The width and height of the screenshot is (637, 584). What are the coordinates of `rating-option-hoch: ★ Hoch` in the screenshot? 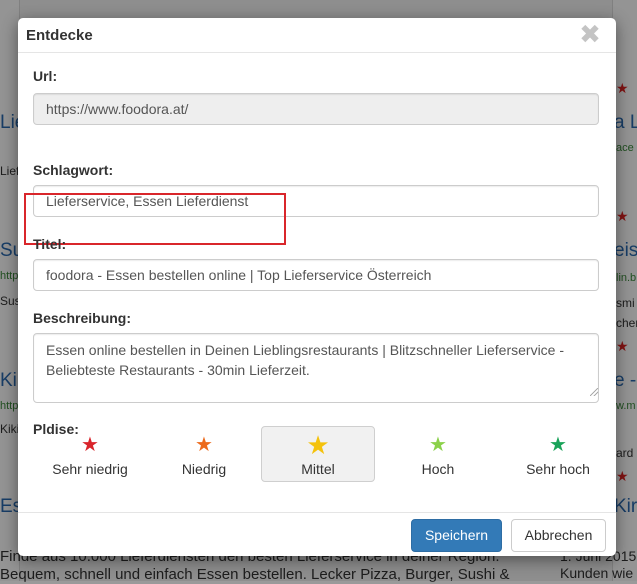 It's located at (438, 454).